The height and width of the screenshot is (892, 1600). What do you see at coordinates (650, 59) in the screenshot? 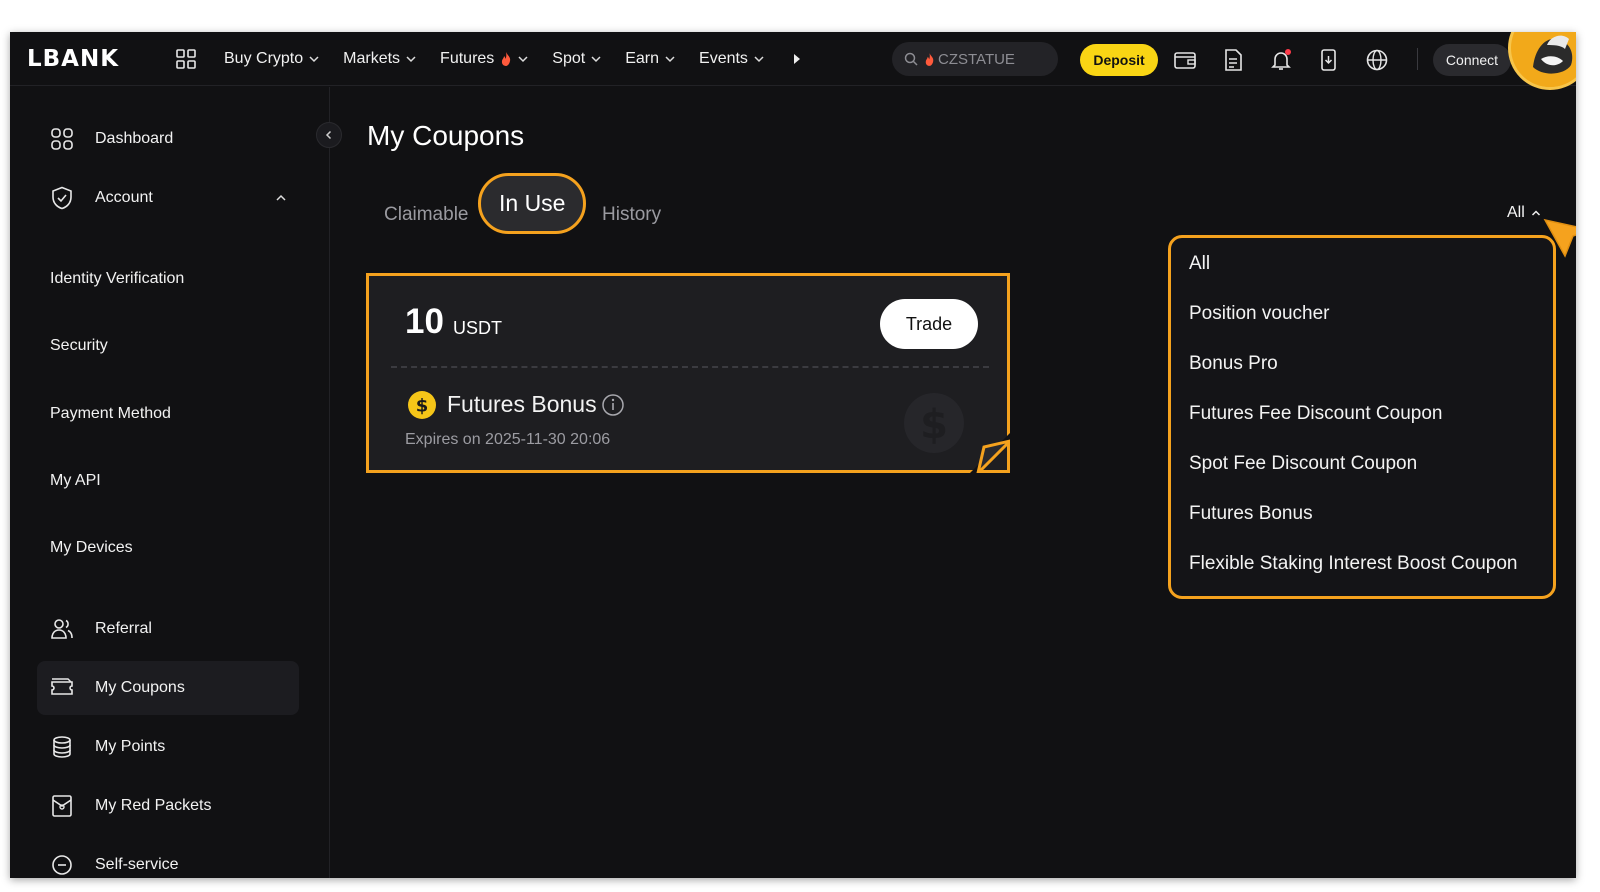
I see `nav-earn: Earn` at bounding box center [650, 59].